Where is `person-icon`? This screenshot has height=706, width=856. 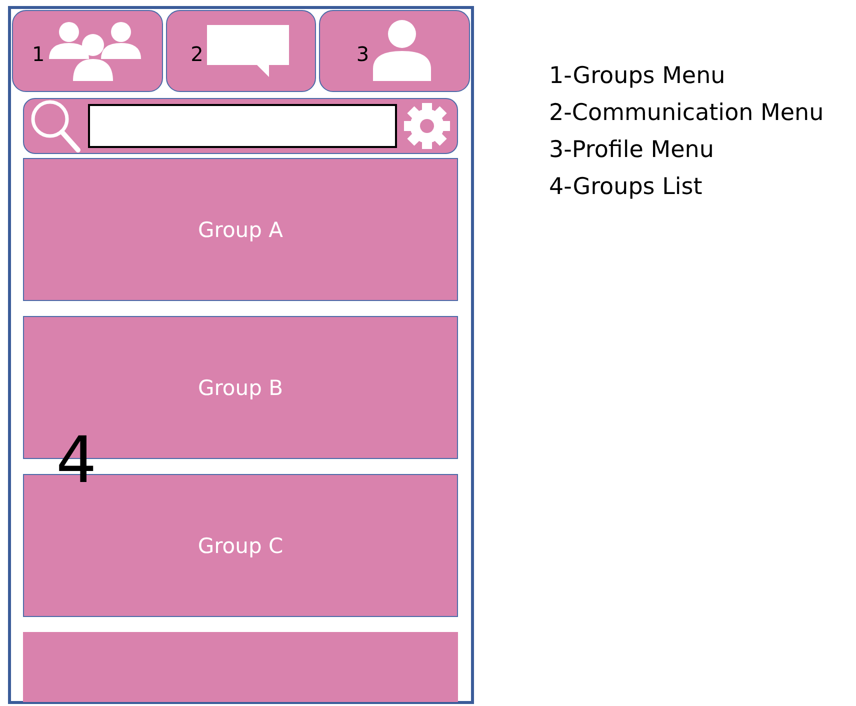 person-icon is located at coordinates (402, 51).